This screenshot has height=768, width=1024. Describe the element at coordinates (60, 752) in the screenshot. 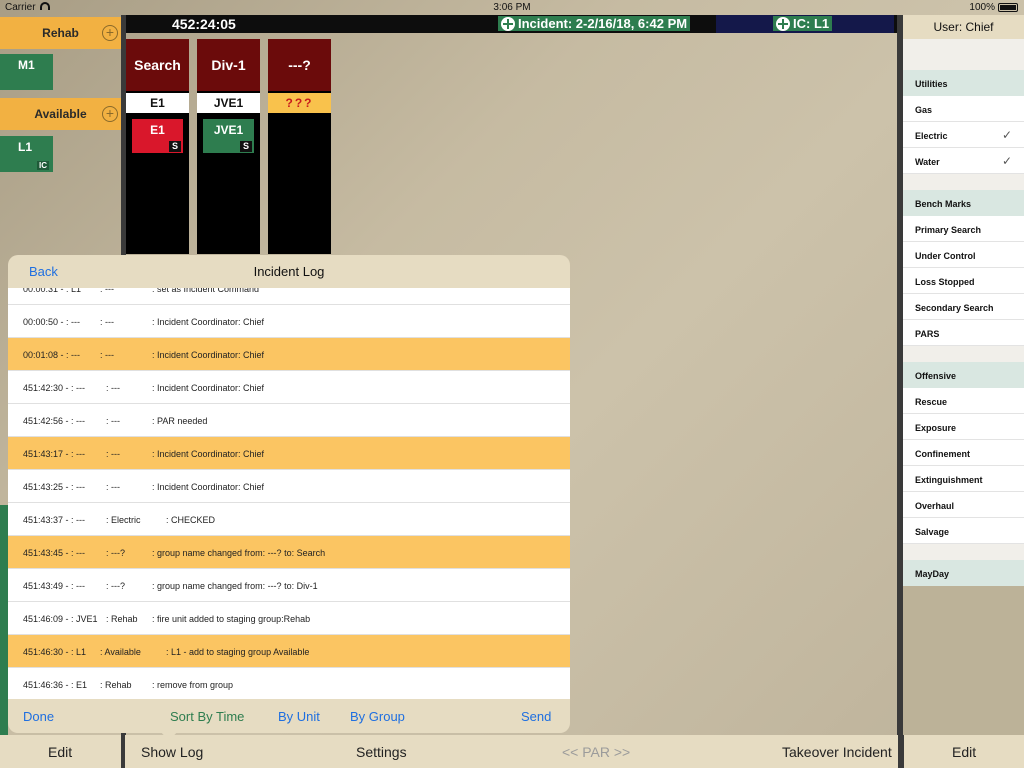

I see `edit-left-button: Edit` at that location.